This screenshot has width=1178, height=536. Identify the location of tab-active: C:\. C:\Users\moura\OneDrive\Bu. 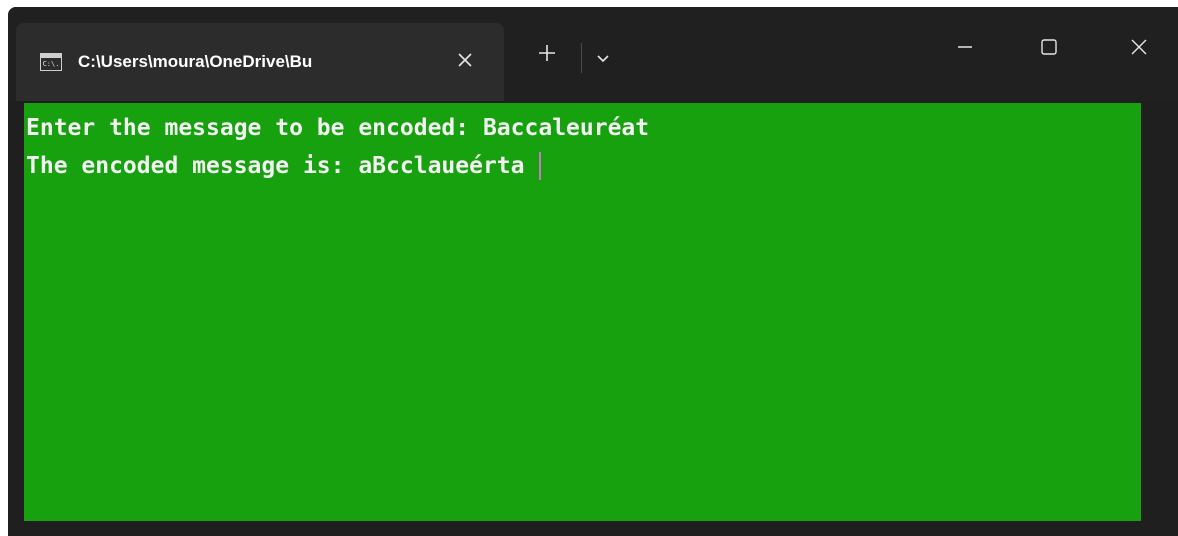
(260, 62).